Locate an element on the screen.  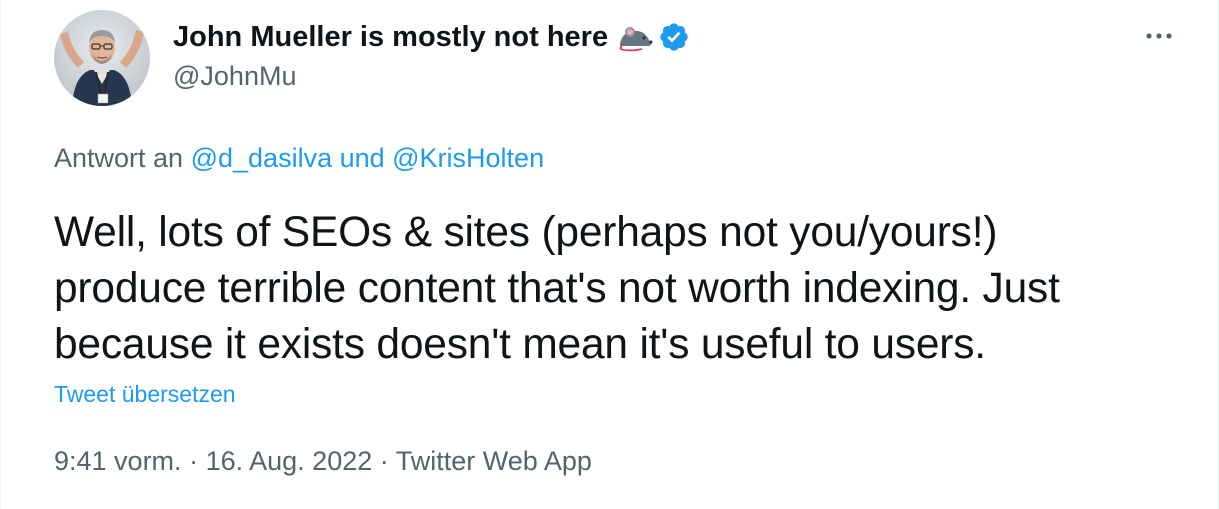
translate-tweet-link: Tweet übersetzen is located at coordinates (145, 394).